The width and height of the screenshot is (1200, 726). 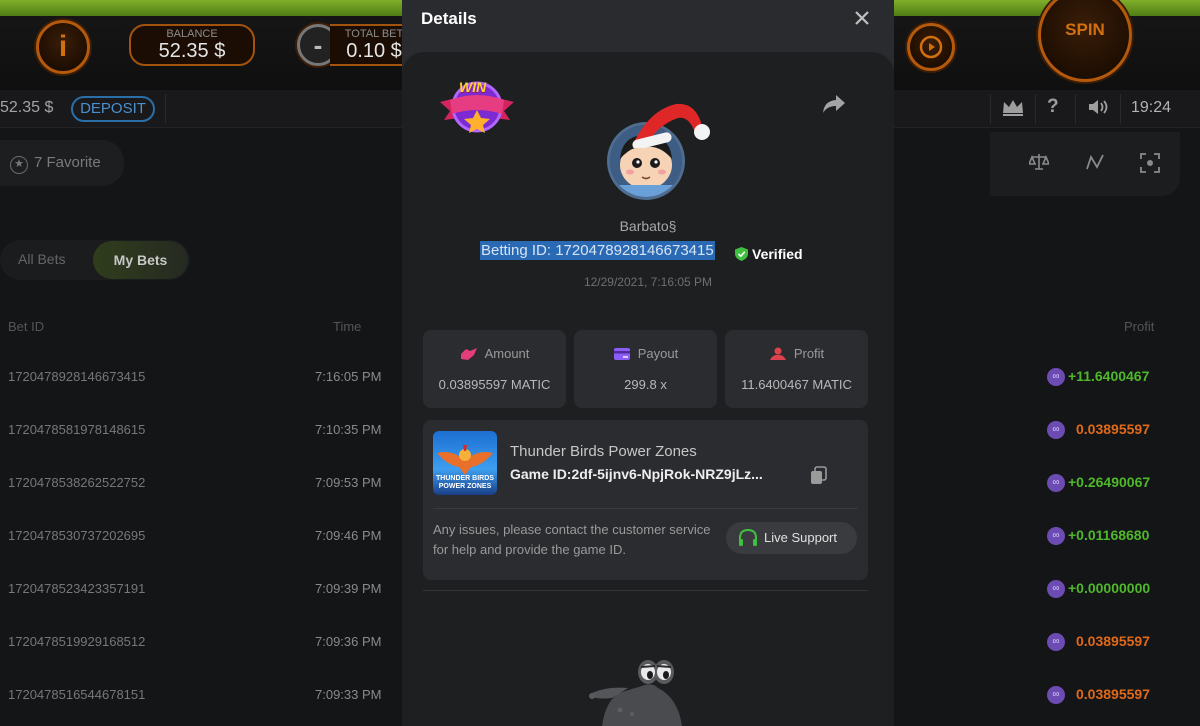 I want to click on stat-value: 11.6400467 MATIC, so click(x=796, y=384).